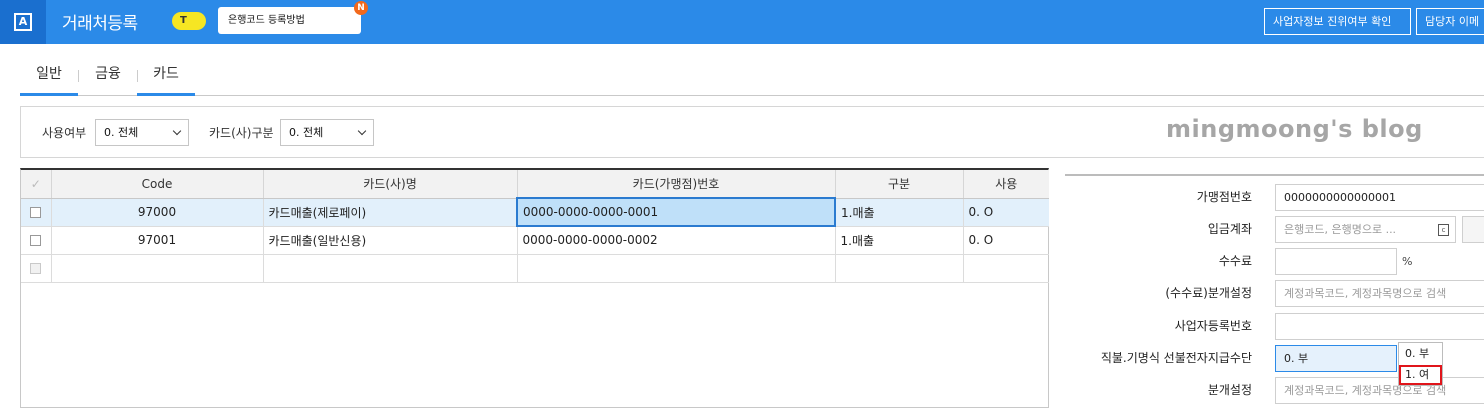  I want to click on deposit-extra-button, so click(1473, 229).